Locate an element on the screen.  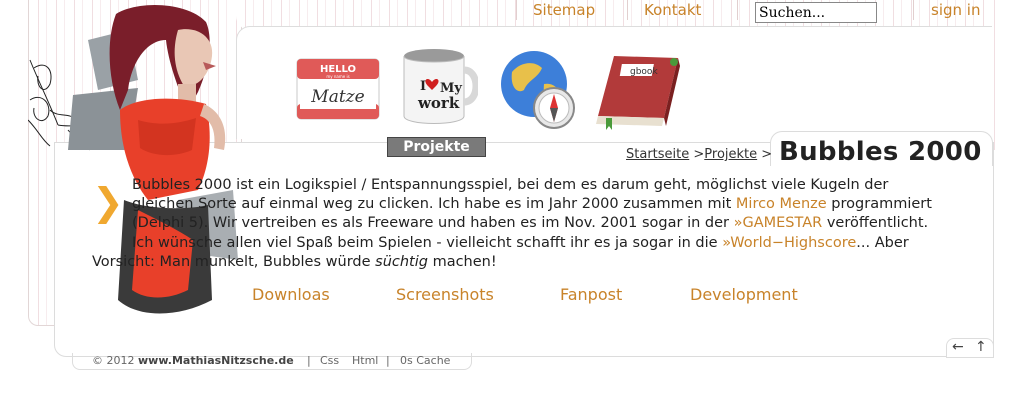
gamestar-link: »GAMESTAR is located at coordinates (778, 223).